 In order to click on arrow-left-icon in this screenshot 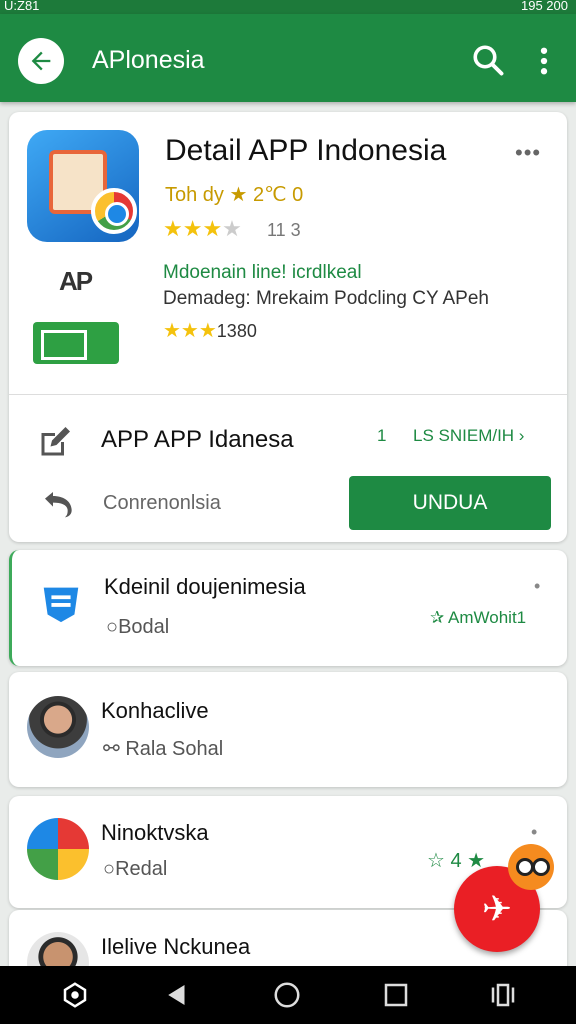, I will do `click(41, 61)`.